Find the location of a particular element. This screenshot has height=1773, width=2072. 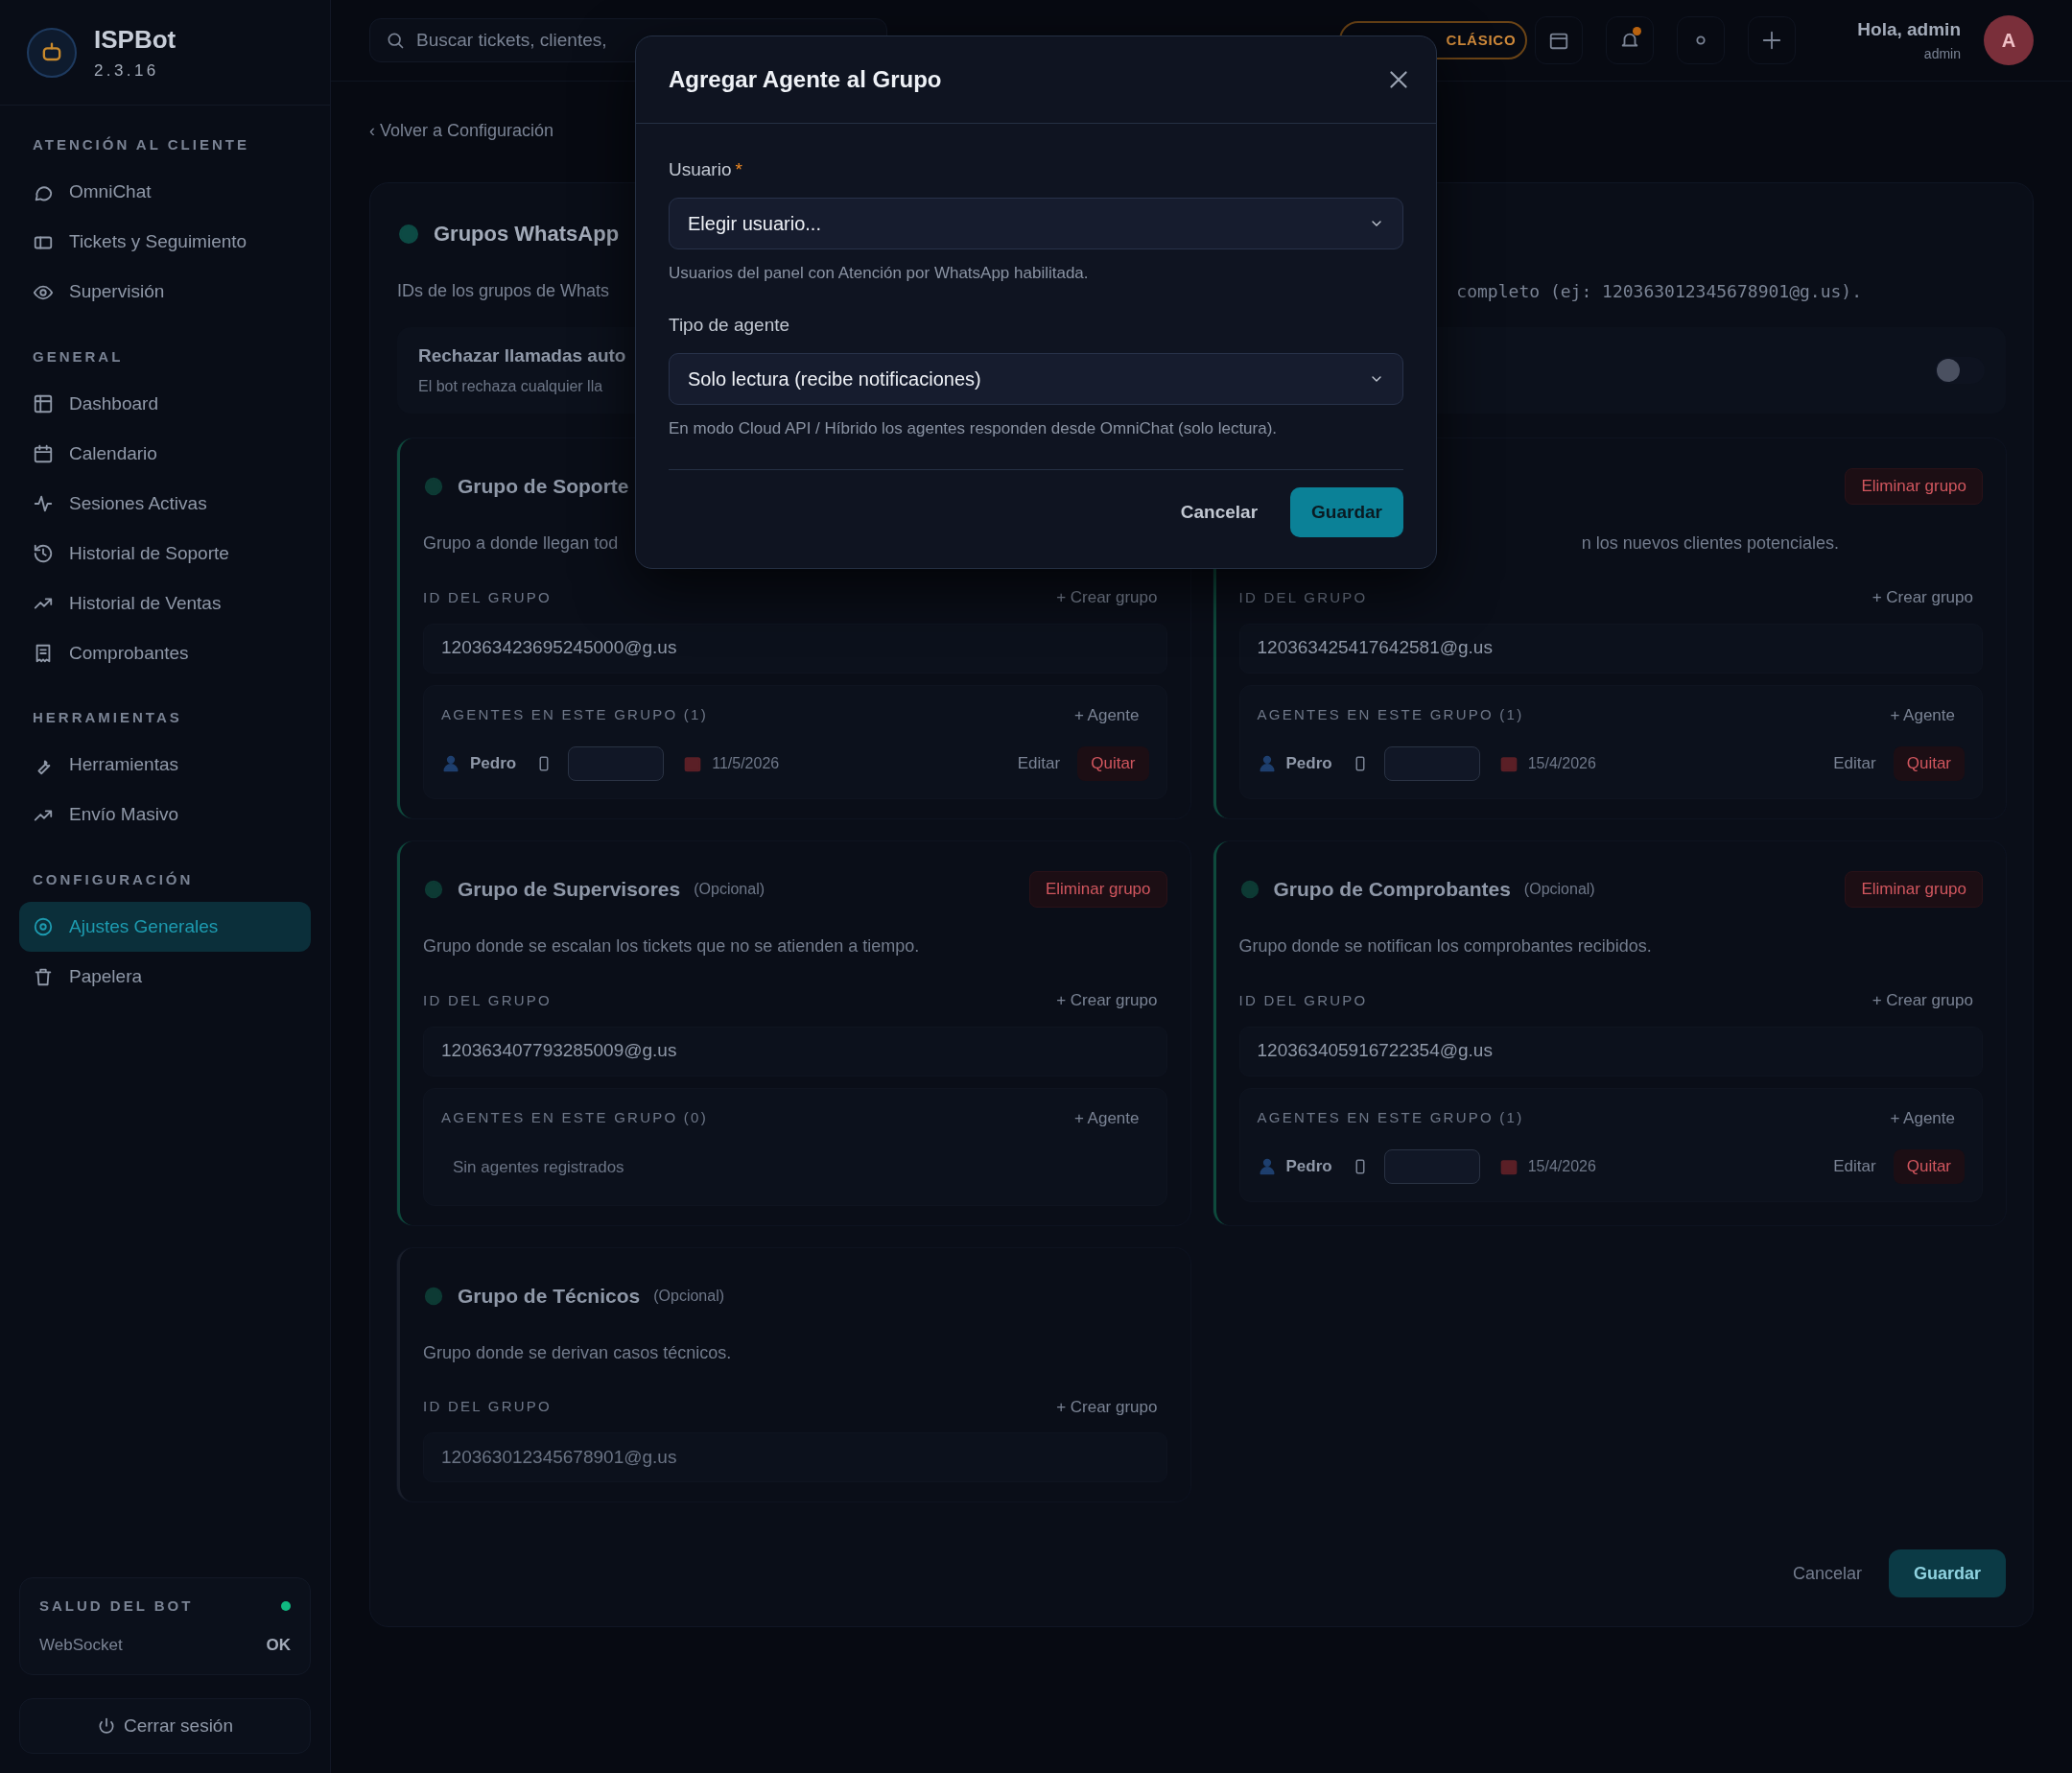

health-title: SALUD DEL BOT is located at coordinates (116, 1606).